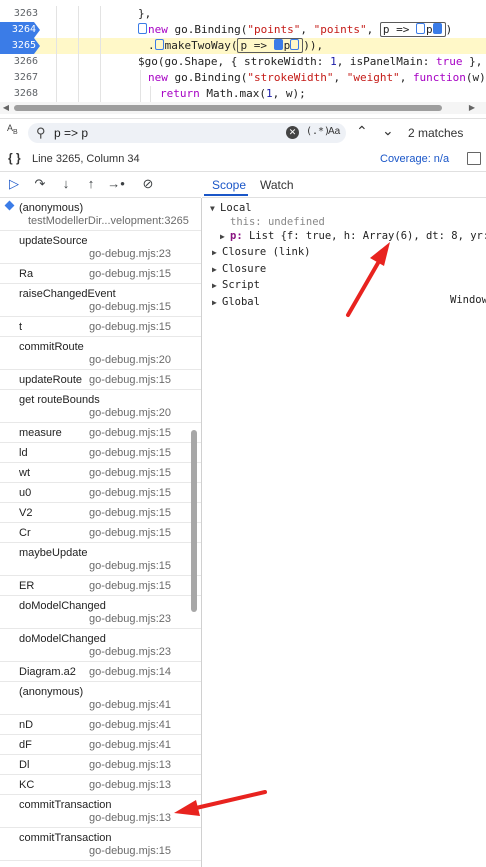 This screenshot has width=486, height=867. Describe the element at coordinates (62, 606) in the screenshot. I see `call-frame-name: doModelChanged` at that location.